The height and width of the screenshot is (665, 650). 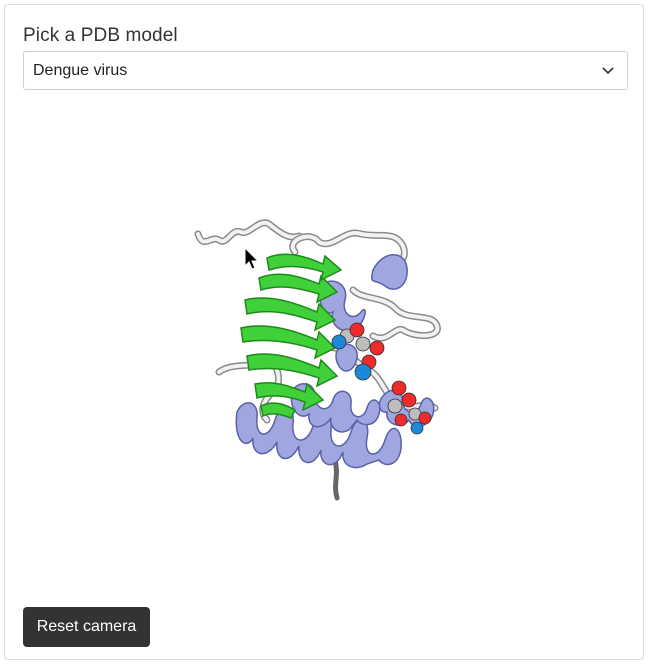 I want to click on chevron-down-icon, so click(x=608, y=71).